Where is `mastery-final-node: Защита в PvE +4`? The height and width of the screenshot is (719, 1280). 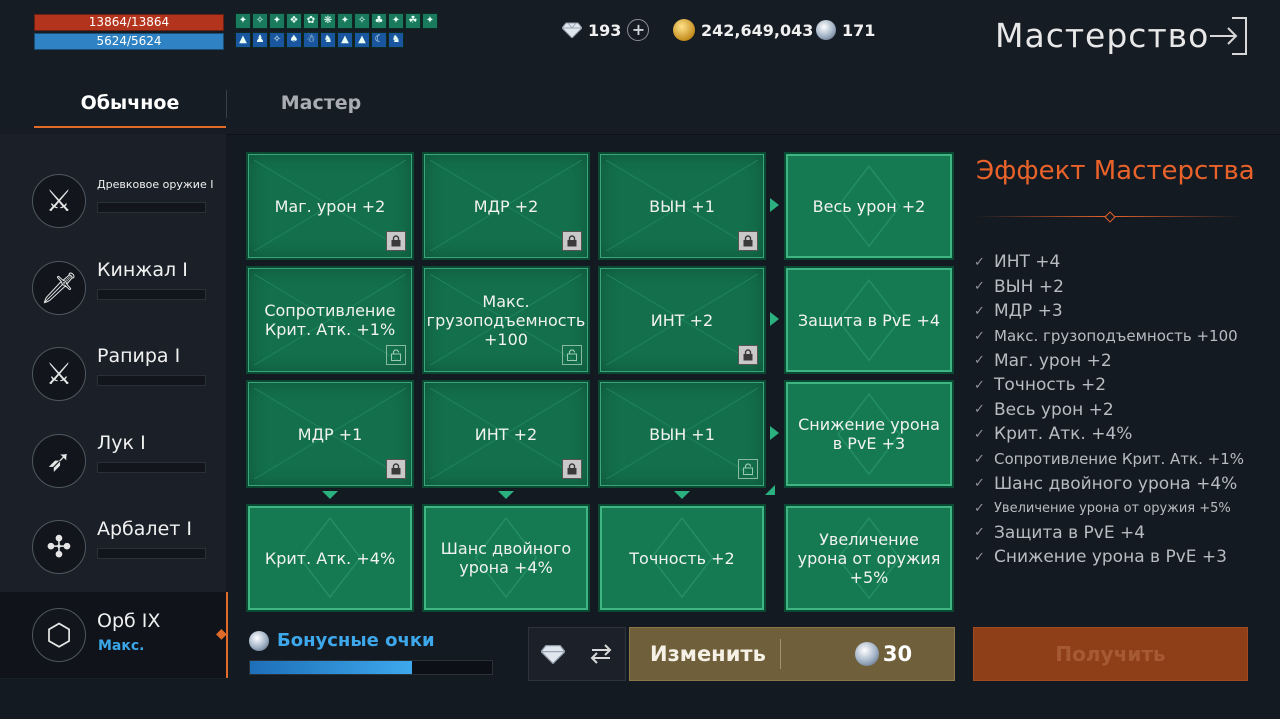 mastery-final-node: Защита в PvE +4 is located at coordinates (869, 320).